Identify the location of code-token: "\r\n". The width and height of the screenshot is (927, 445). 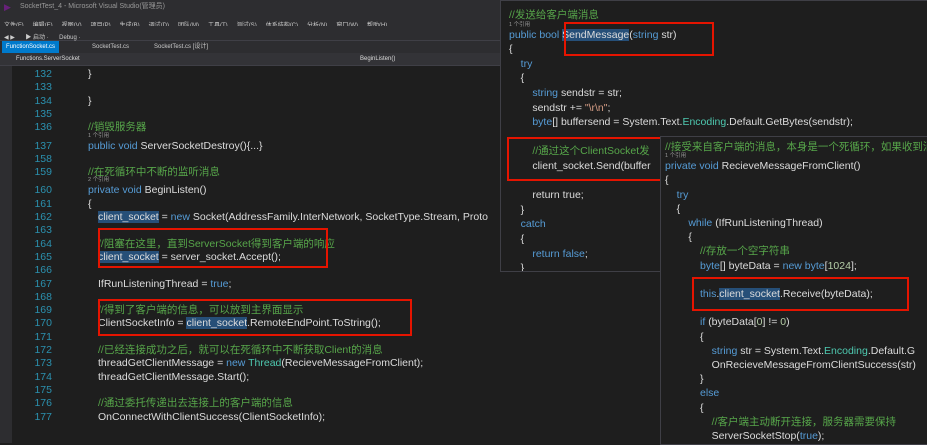
(596, 107).